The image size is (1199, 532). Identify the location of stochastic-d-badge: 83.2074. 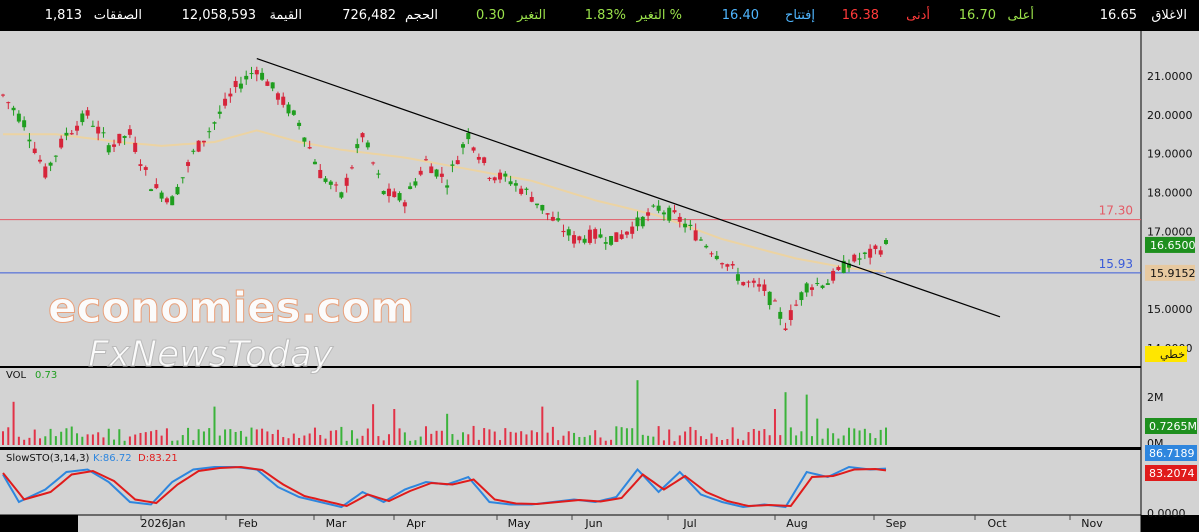
(1171, 473).